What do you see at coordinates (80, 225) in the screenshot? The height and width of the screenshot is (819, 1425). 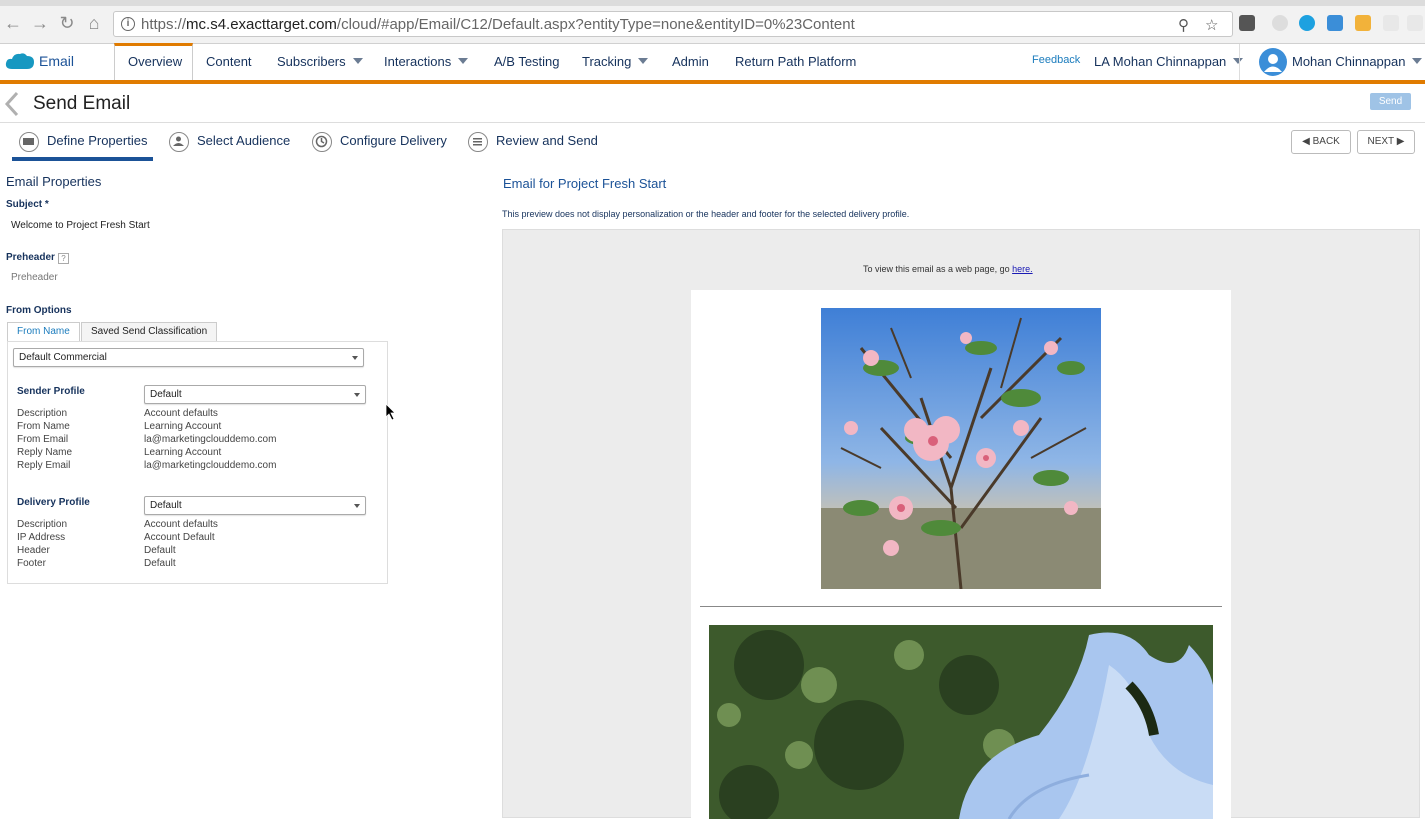 I see `subject-field: Welcome to Project Fresh Start` at bounding box center [80, 225].